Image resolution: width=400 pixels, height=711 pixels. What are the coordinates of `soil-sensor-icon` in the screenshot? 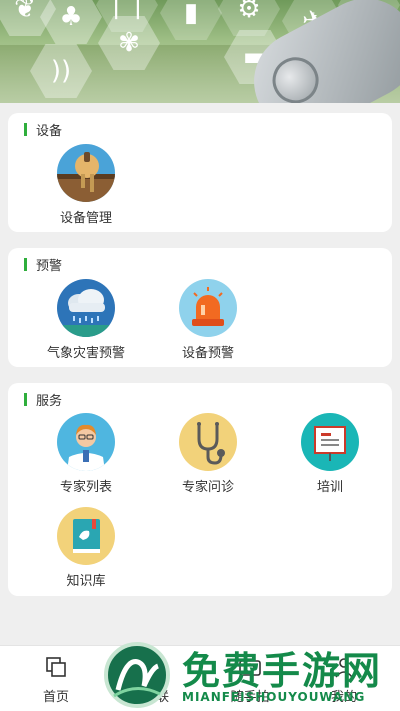 It's located at (86, 173).